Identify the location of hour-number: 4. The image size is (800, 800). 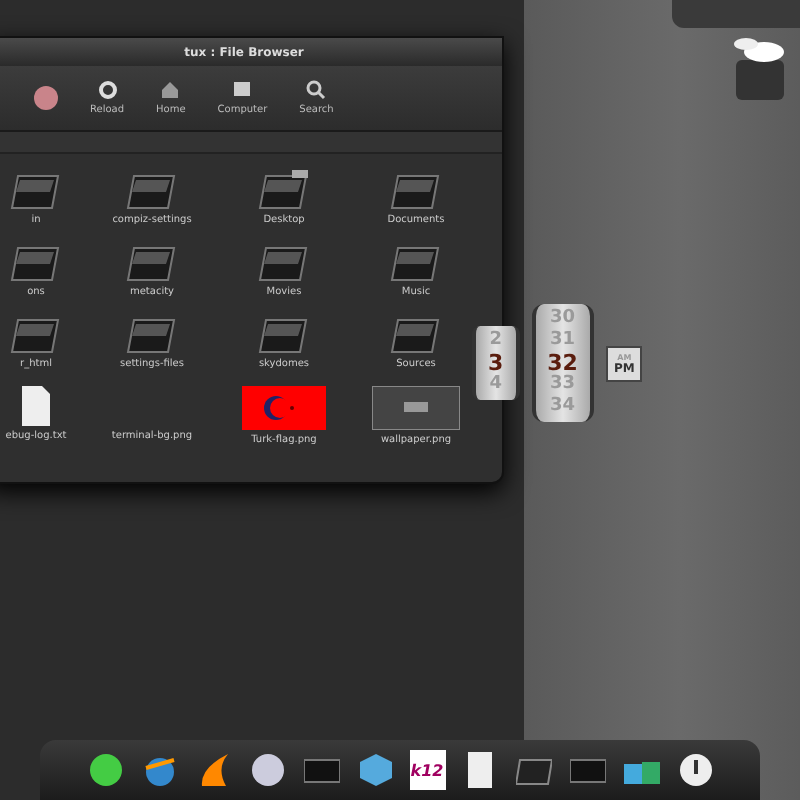
(495, 385).